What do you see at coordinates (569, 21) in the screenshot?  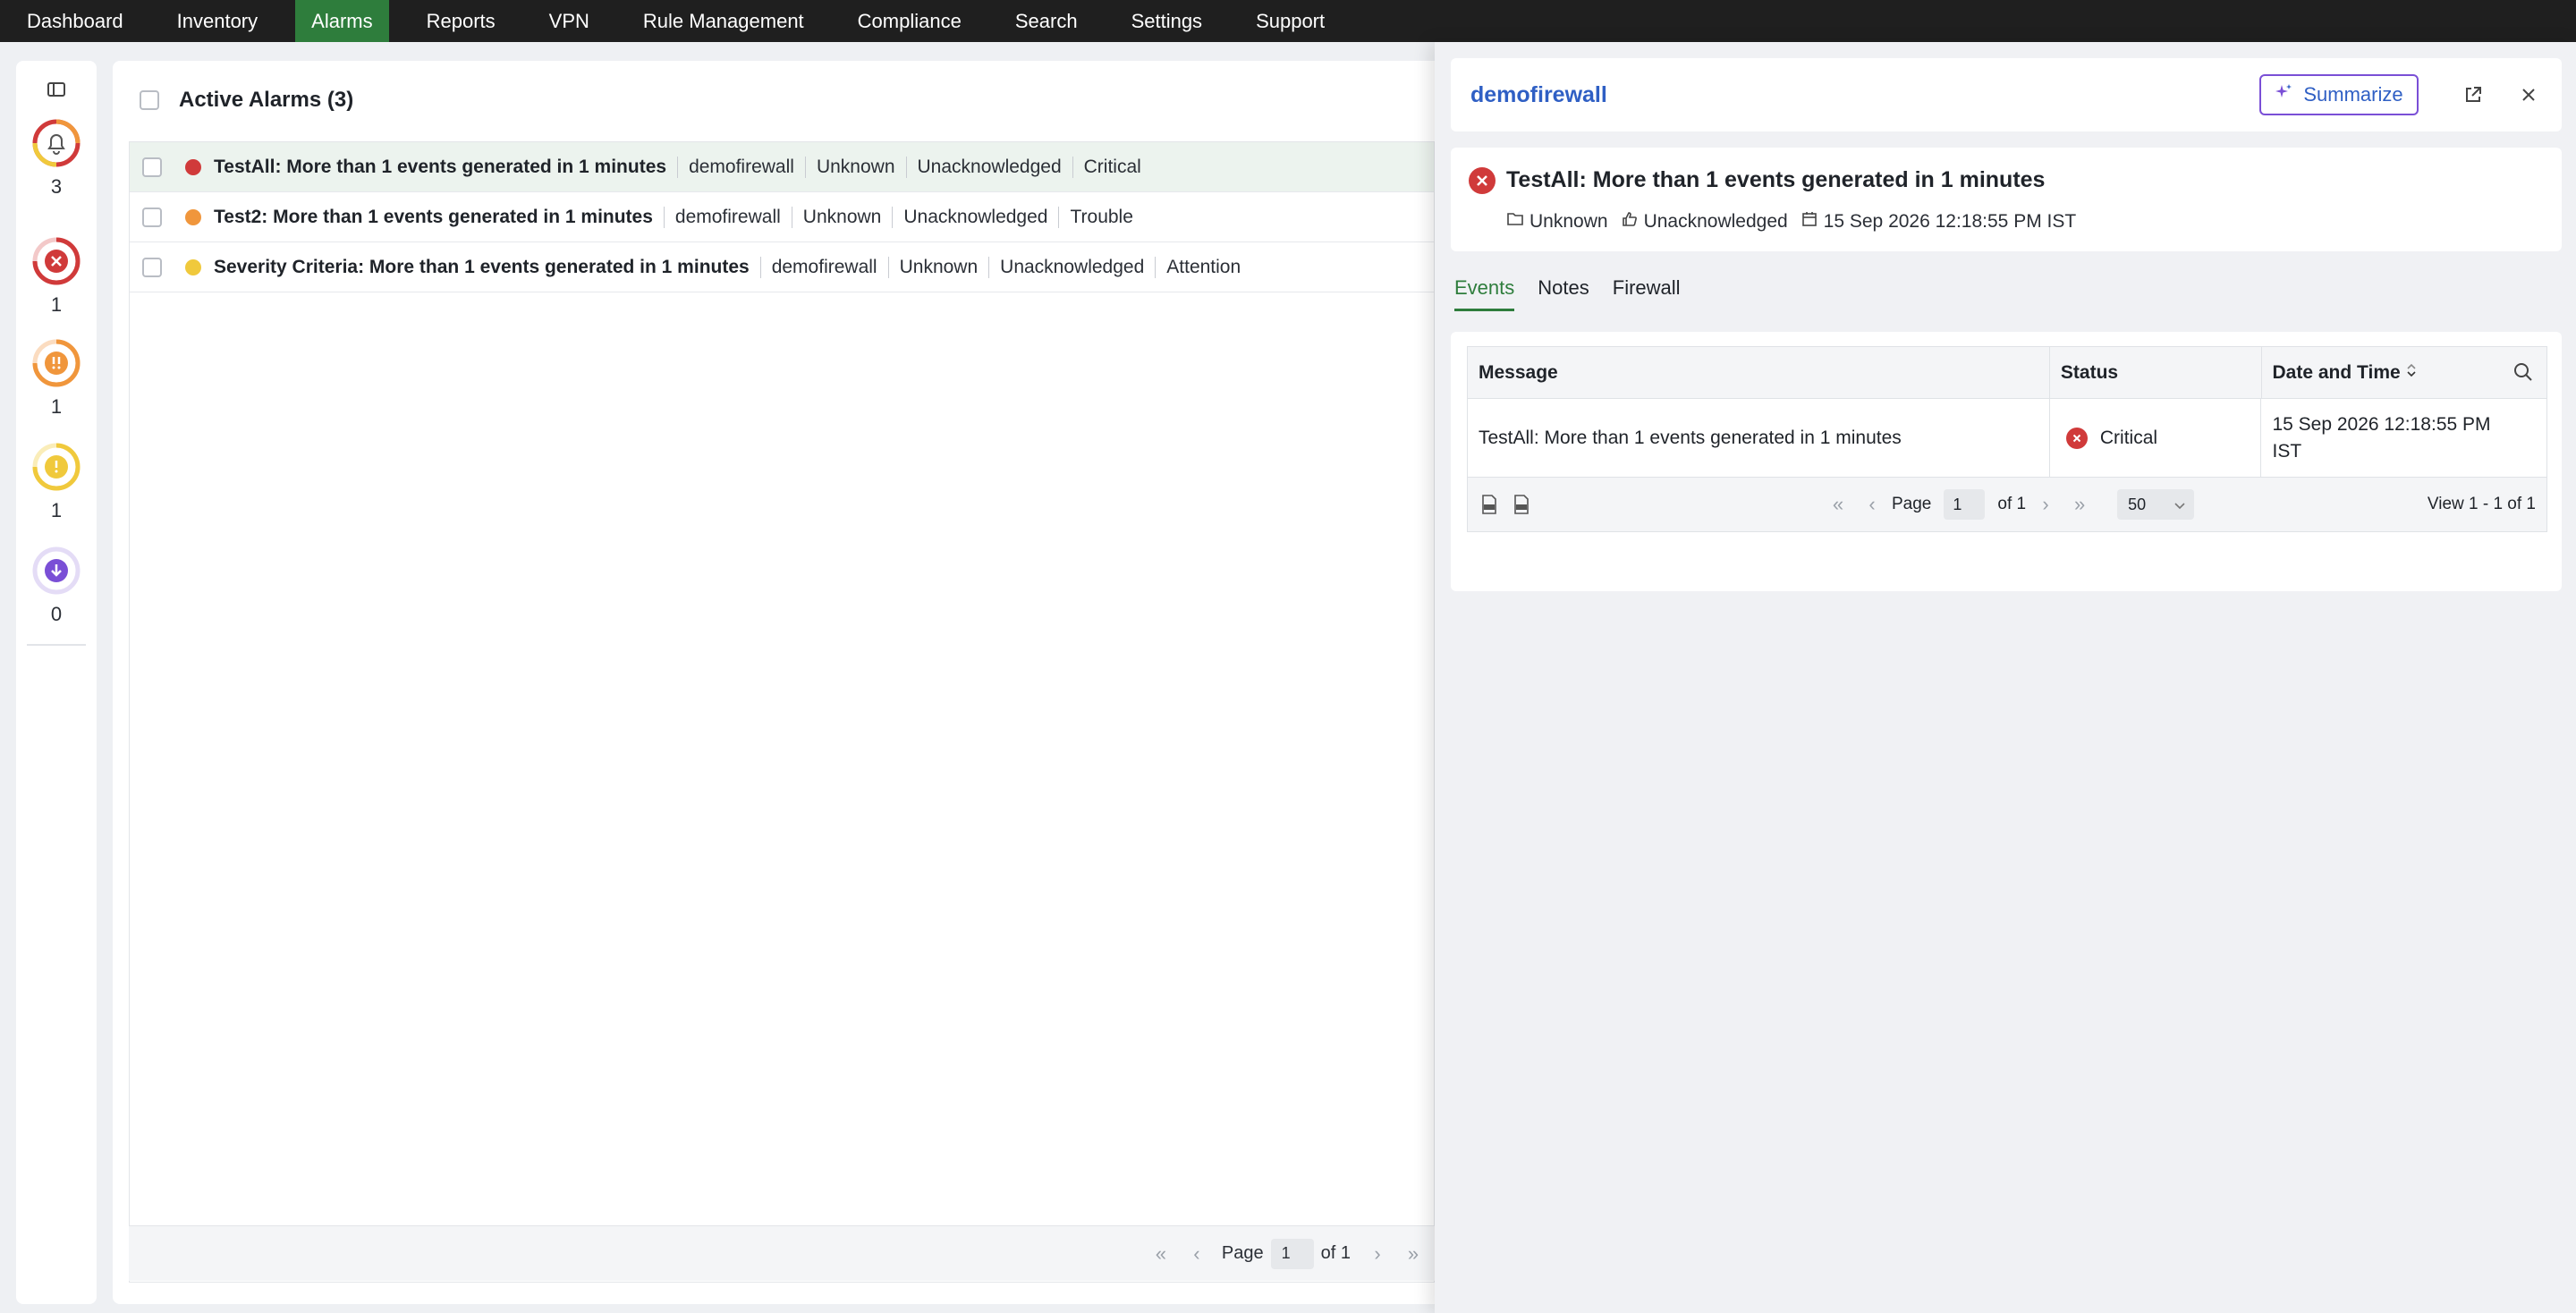 I see `nav-vpn: VPN` at bounding box center [569, 21].